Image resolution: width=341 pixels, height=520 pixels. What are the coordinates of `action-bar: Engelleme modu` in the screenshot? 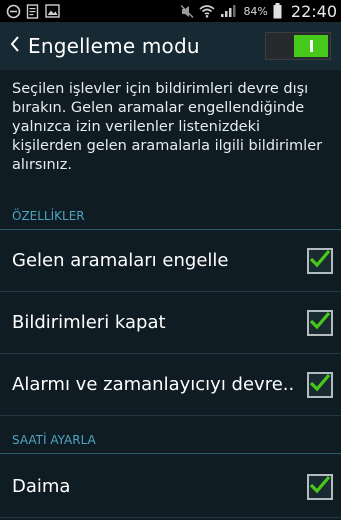 It's located at (170, 46).